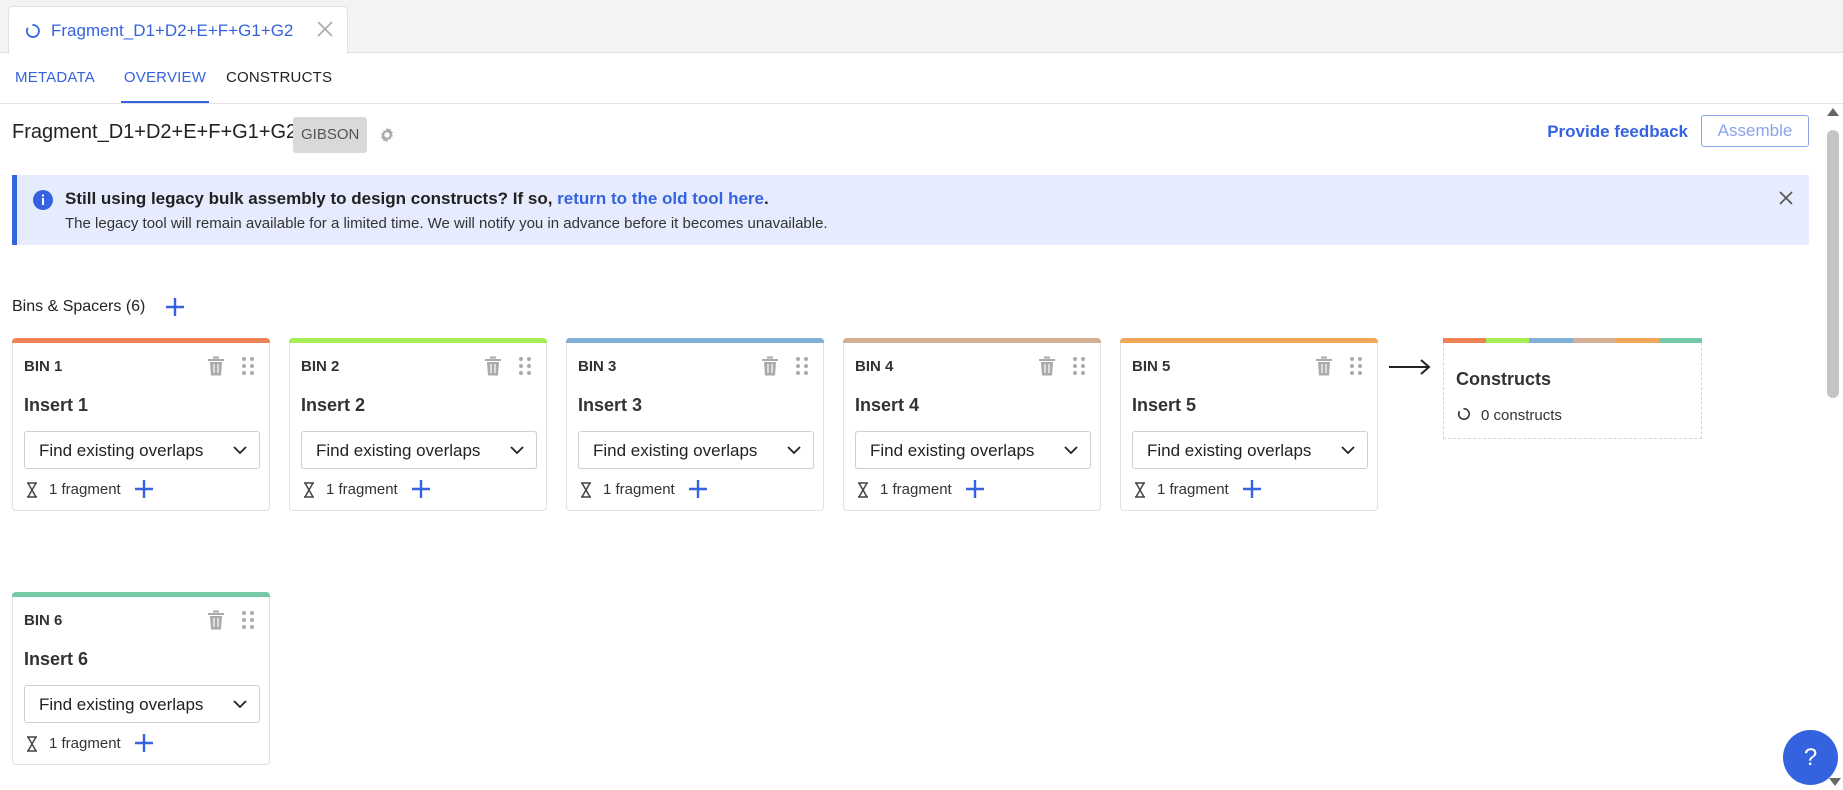 The image size is (1843, 790). What do you see at coordinates (1617, 132) in the screenshot?
I see `provide-feedback-link: Provide feedback` at bounding box center [1617, 132].